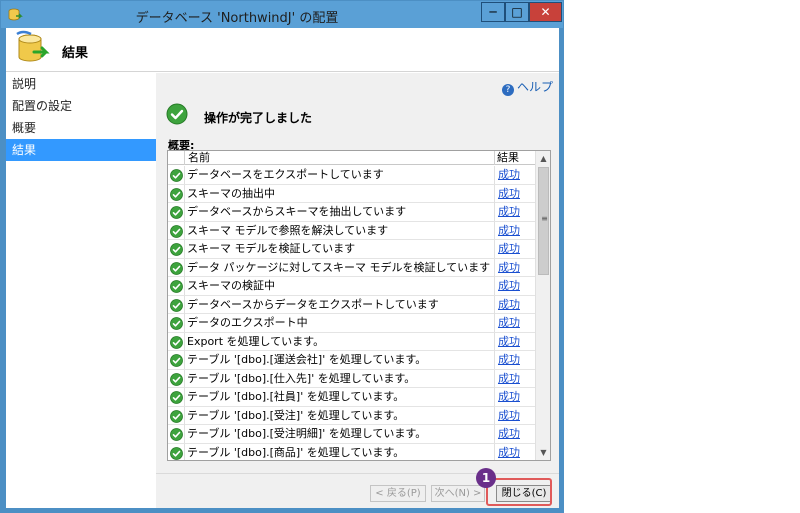 The height and width of the screenshot is (513, 800). Describe the element at coordinates (339, 451) in the screenshot. I see `row-operation-name: テーブル '[dbo].[商品]' を処理しています。` at that location.